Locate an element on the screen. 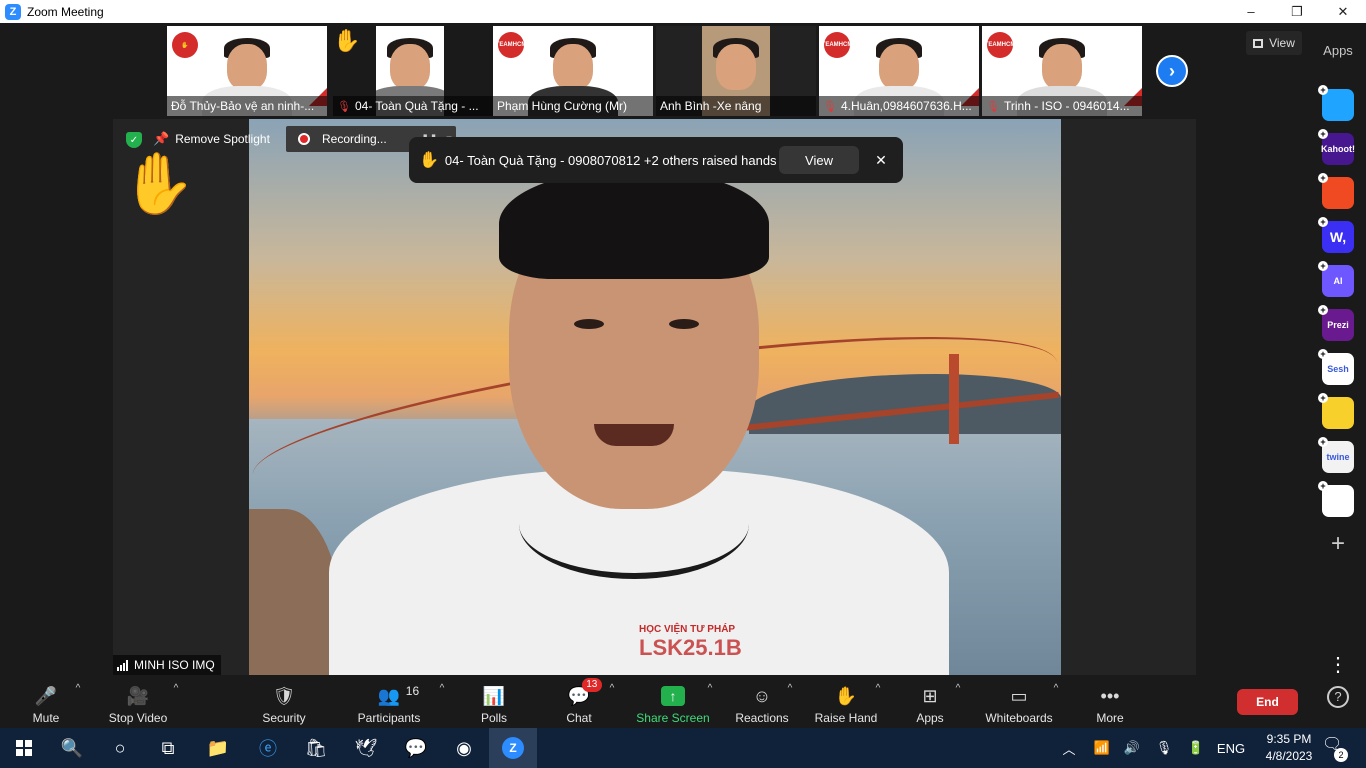 The image size is (1366, 768). reactions-button: ☺ Reactions is located at coordinates (762, 702).